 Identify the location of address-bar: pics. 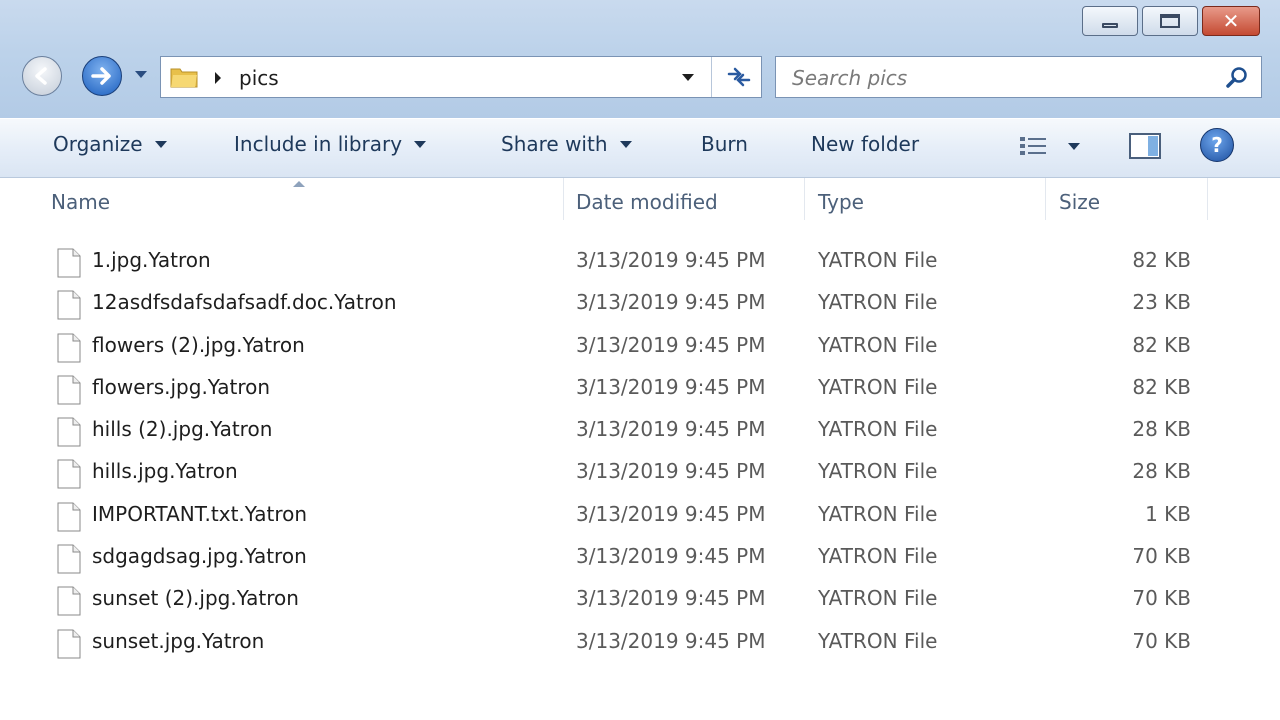
(461, 77).